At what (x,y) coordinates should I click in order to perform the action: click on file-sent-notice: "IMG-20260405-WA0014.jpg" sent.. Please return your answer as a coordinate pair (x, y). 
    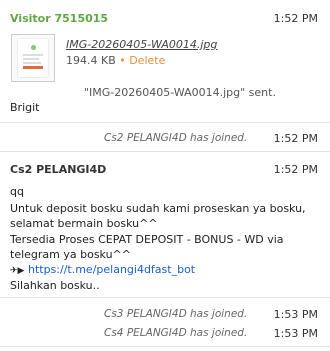
    Looking at the image, I should click on (180, 92).